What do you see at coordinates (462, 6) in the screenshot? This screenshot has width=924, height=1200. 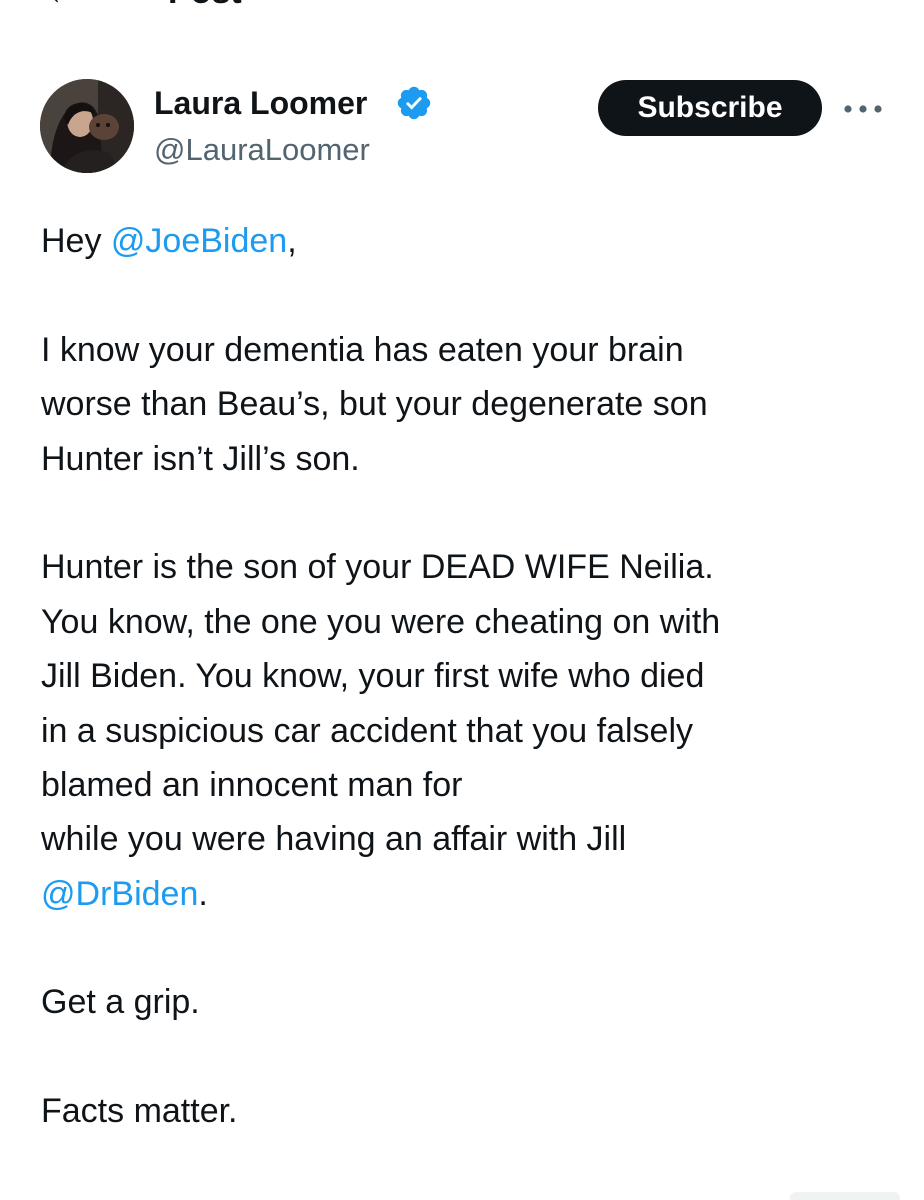 I see `top-navigation-bar: ← Post` at bounding box center [462, 6].